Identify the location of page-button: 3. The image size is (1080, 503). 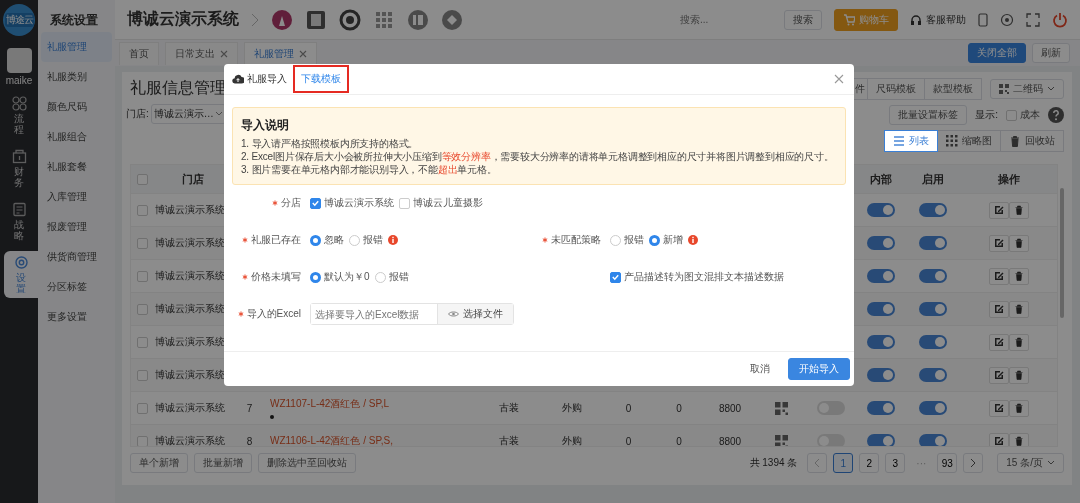
(895, 463).